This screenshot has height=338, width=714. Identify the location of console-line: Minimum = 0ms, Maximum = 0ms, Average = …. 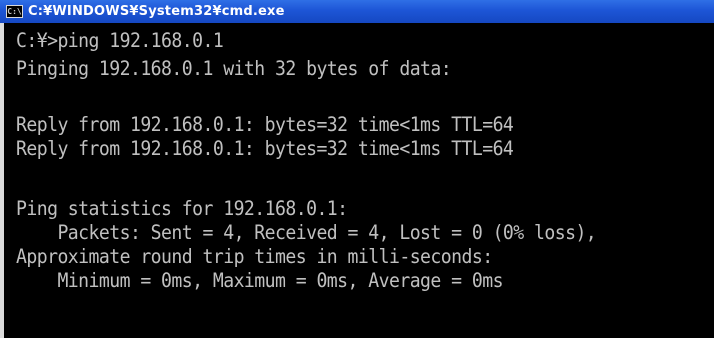
(259, 280).